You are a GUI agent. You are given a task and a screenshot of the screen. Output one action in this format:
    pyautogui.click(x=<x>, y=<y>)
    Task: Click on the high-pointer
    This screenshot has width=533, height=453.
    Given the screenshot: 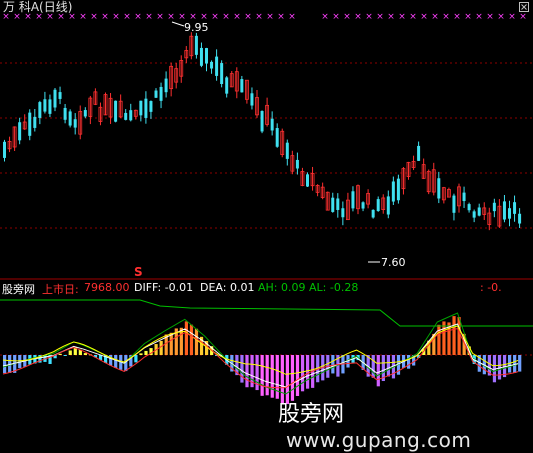 What is the action you would take?
    pyautogui.click(x=178, y=24)
    